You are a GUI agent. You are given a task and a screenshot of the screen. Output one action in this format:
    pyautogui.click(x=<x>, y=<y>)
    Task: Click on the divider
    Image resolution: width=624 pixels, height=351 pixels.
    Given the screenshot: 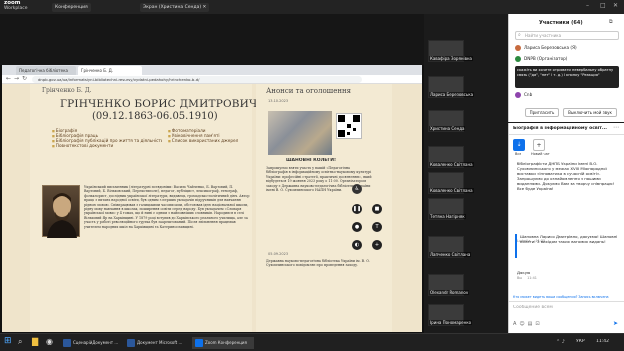 What is the action you would take?
    pyautogui.click(x=566, y=301)
    